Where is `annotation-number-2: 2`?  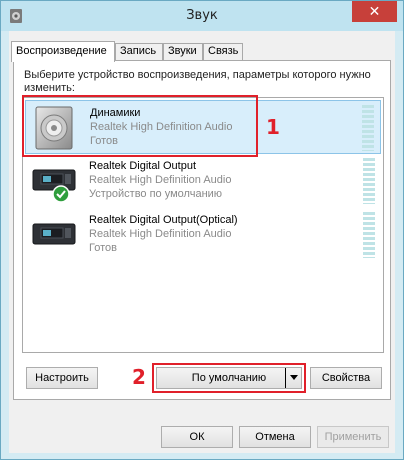 annotation-number-2: 2 is located at coordinates (139, 377).